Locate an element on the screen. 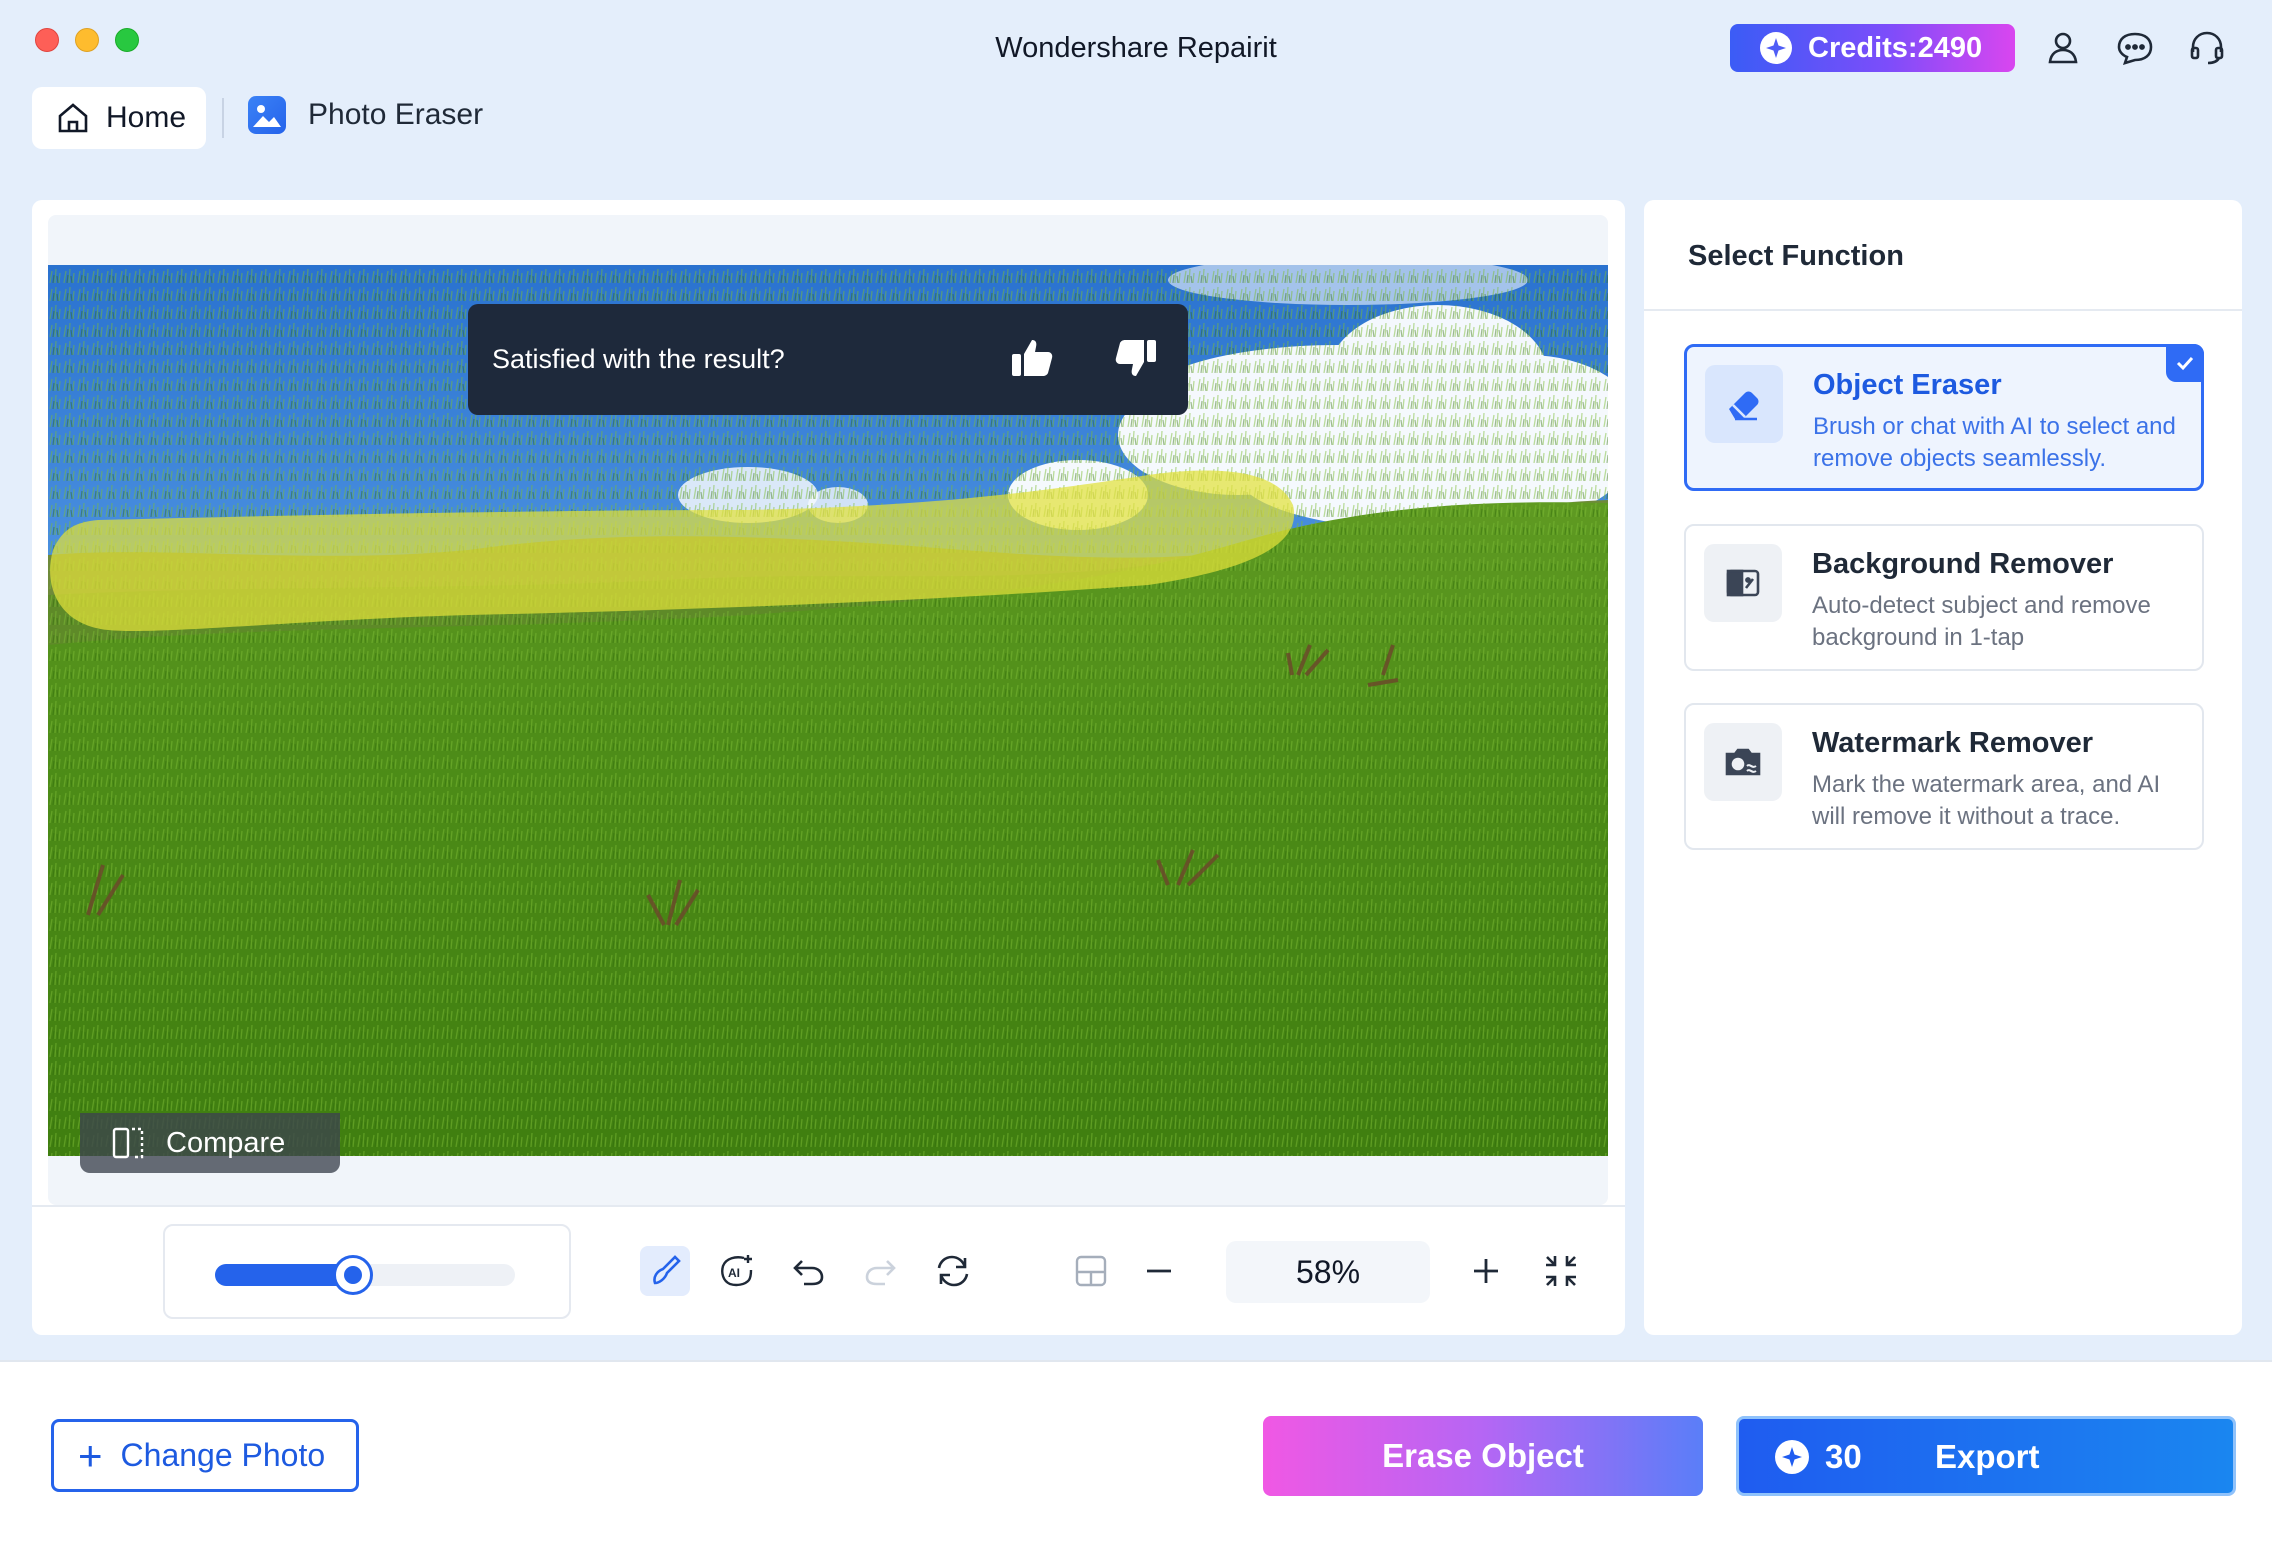  erase-object-label: Erase Object is located at coordinates (1483, 1455).